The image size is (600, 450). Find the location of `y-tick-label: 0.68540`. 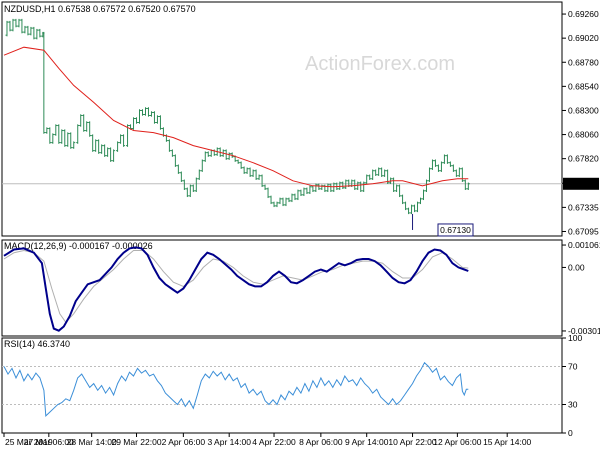

y-tick-label: 0.68540 is located at coordinates (583, 86).